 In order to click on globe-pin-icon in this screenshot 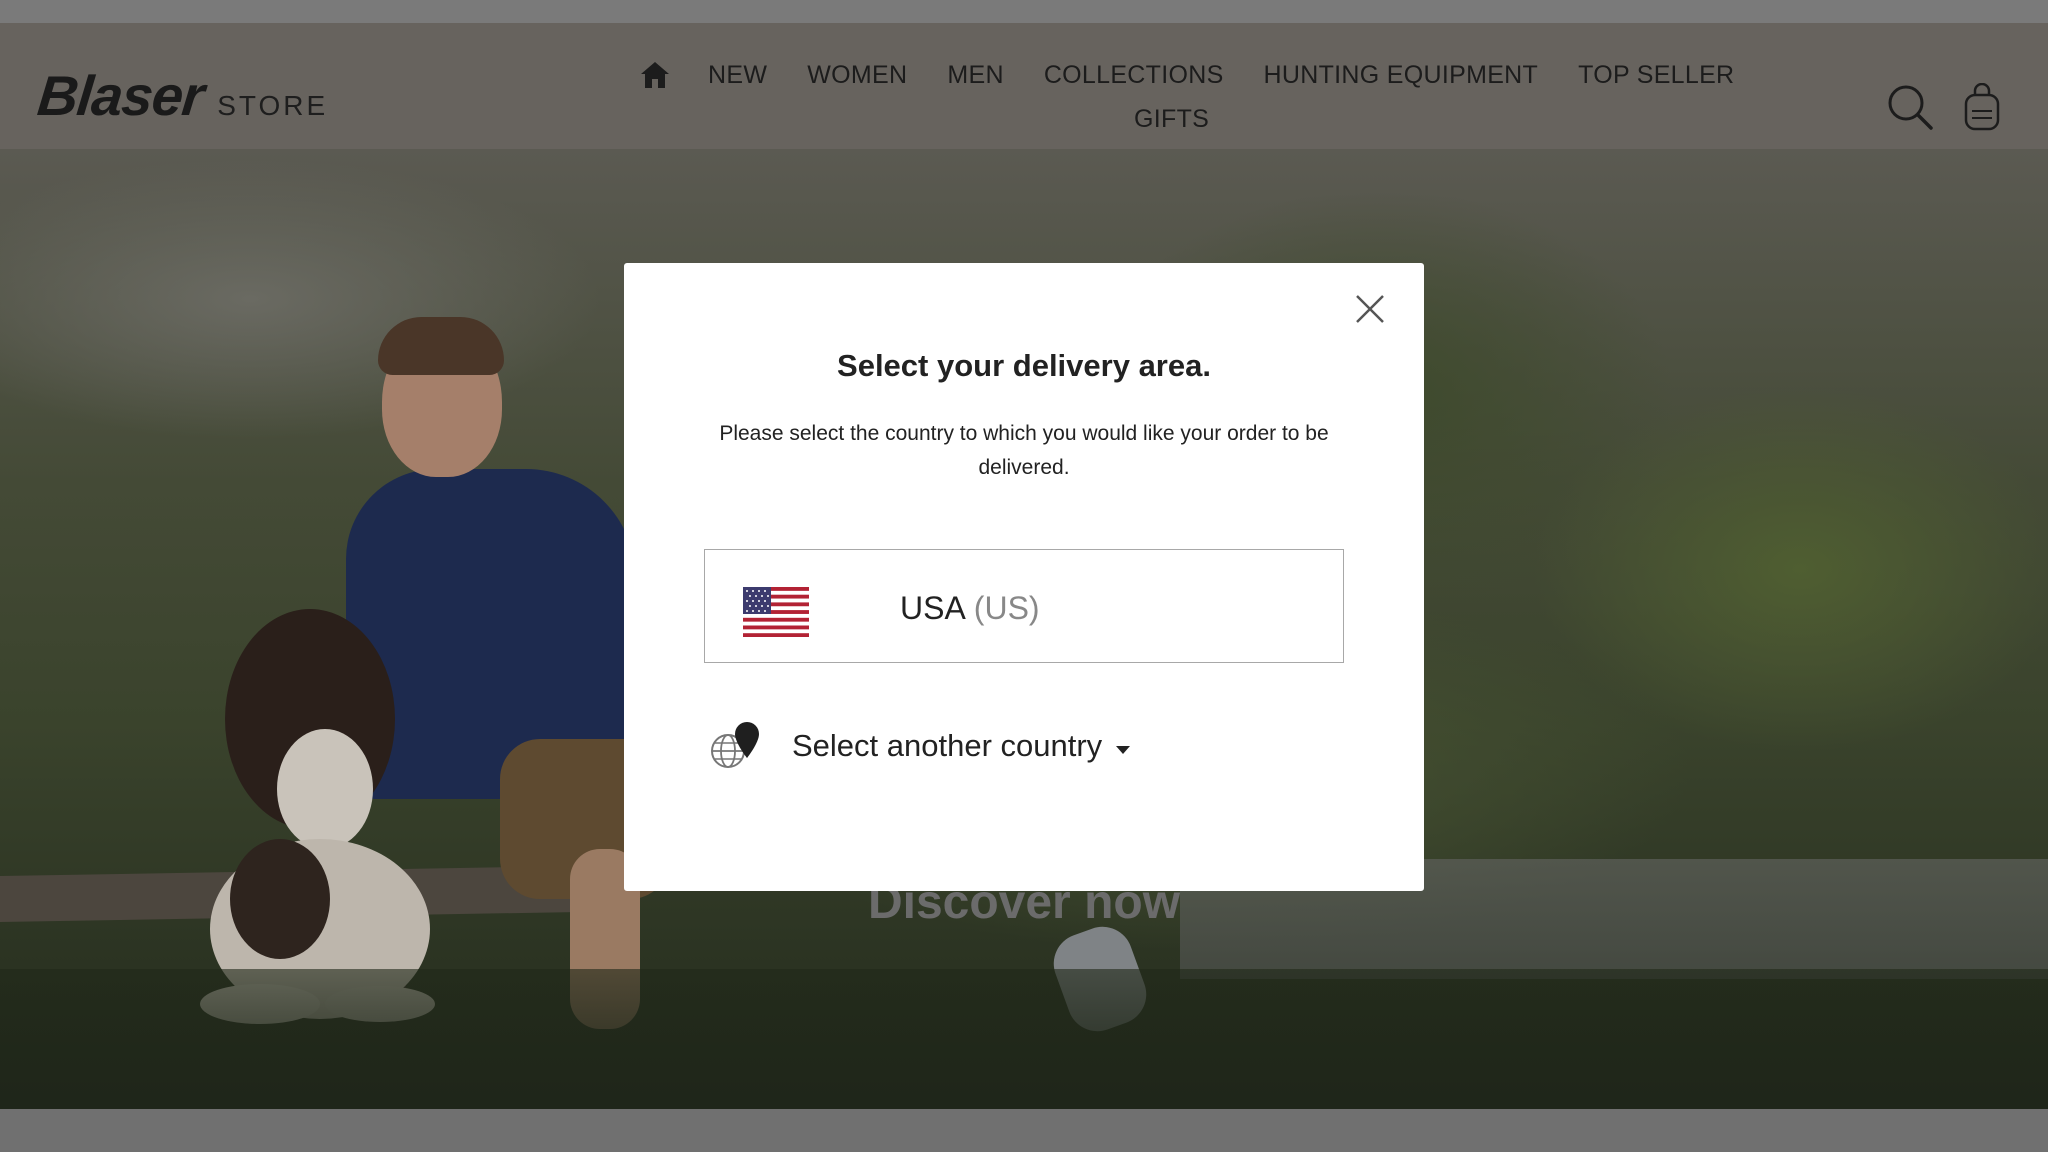, I will do `click(736, 745)`.